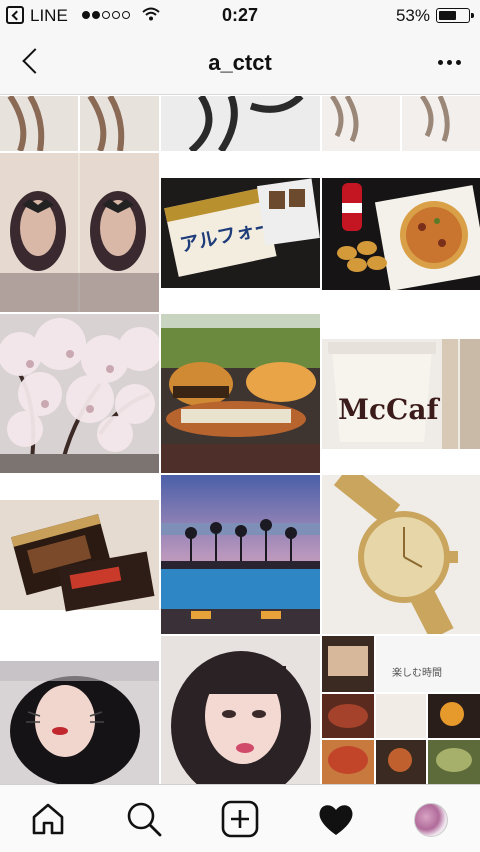  I want to click on home-tab-icon, so click(48, 819).